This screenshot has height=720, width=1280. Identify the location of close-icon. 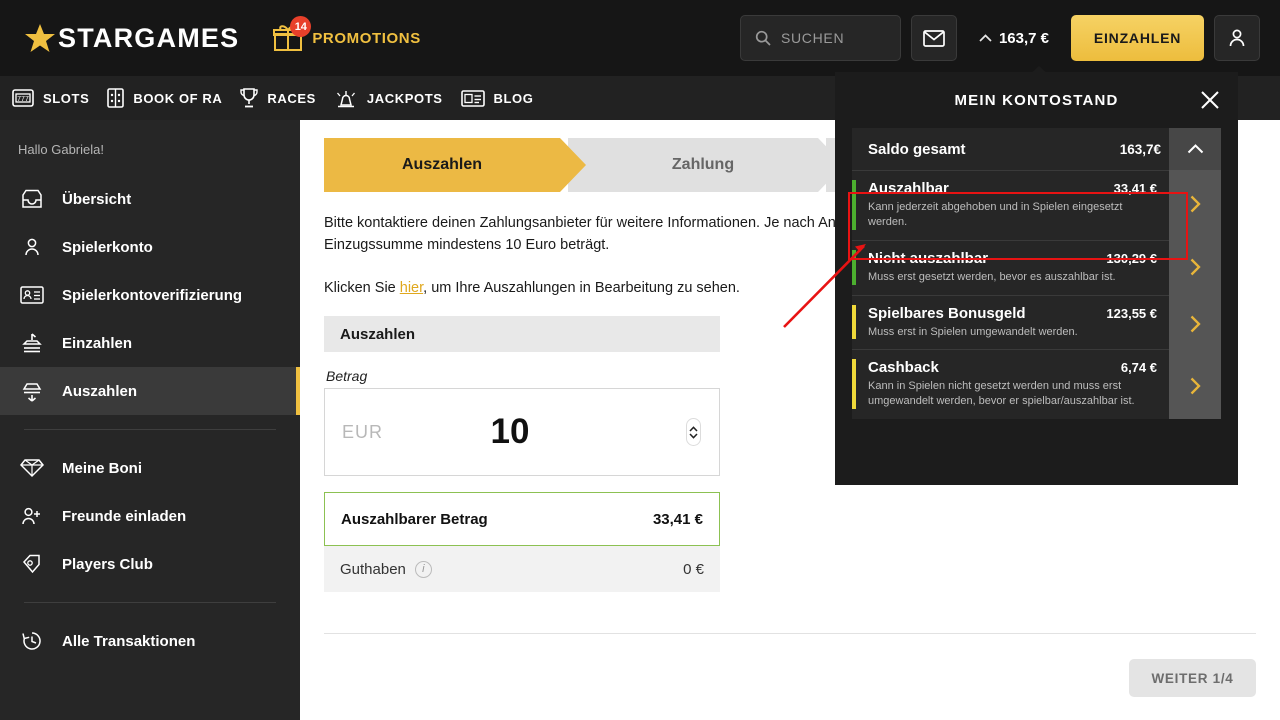
(1210, 100).